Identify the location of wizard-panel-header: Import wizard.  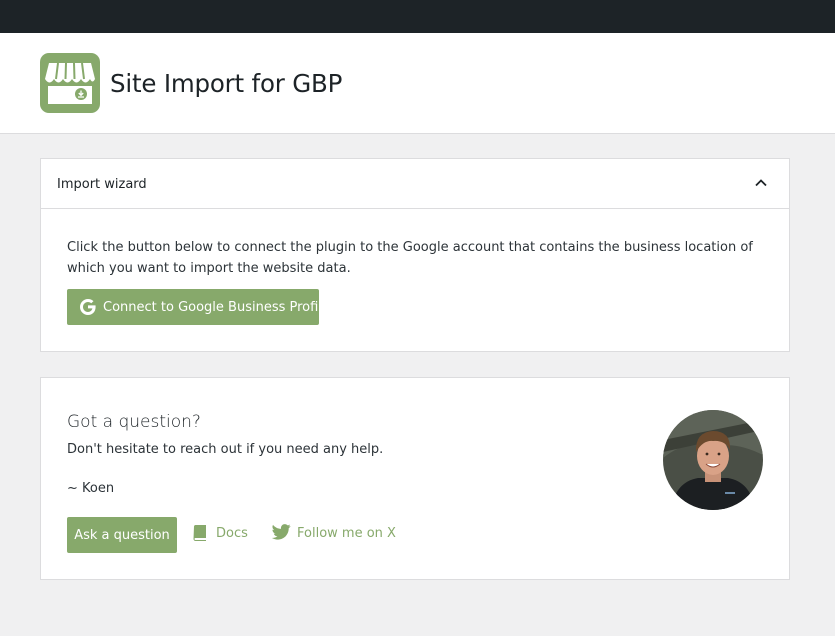
(415, 184).